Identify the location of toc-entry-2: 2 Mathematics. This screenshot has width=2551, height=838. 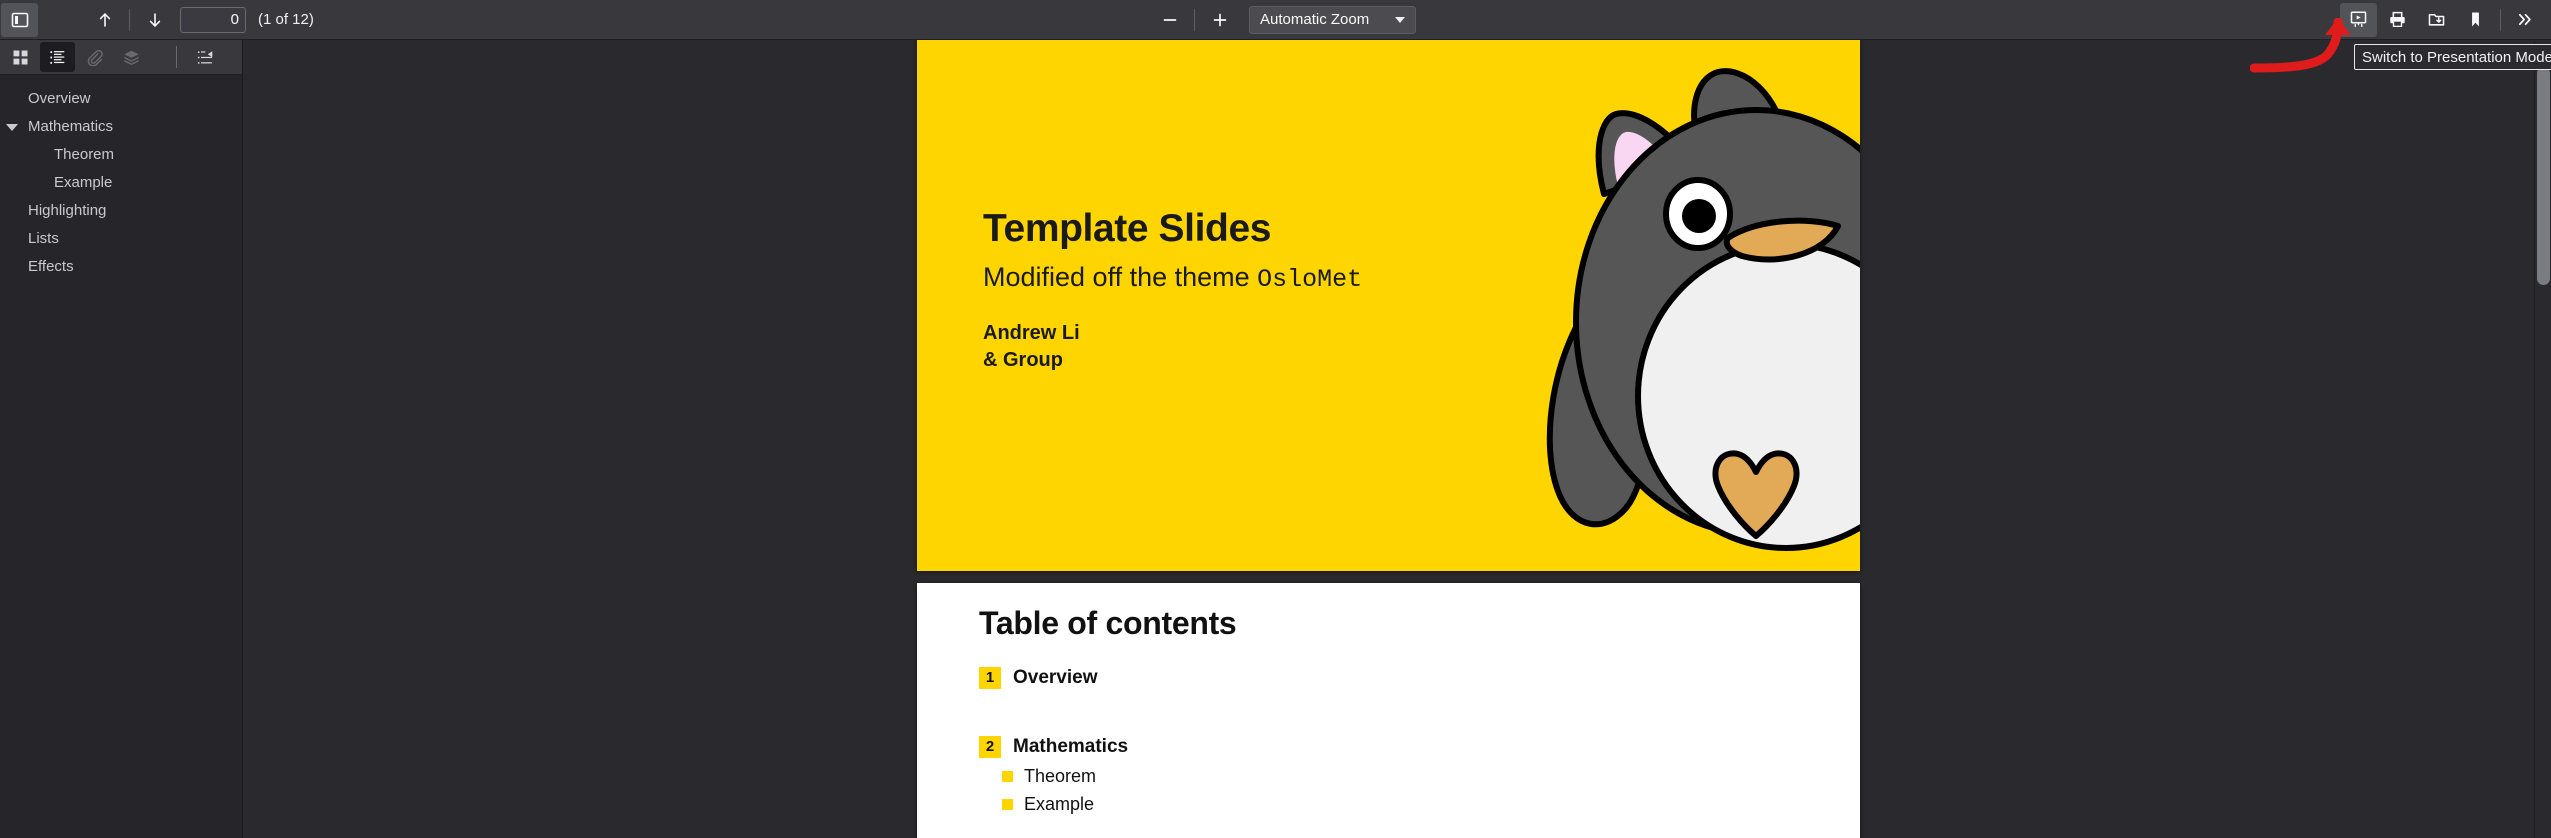
(1053, 747).